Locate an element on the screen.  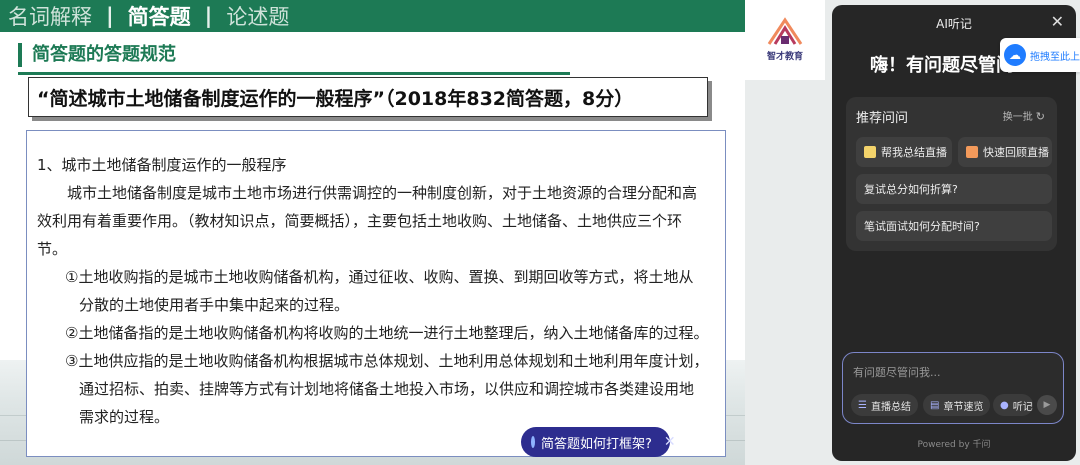
suggestion-review-live: 快速回顾直播 is located at coordinates (1005, 152).